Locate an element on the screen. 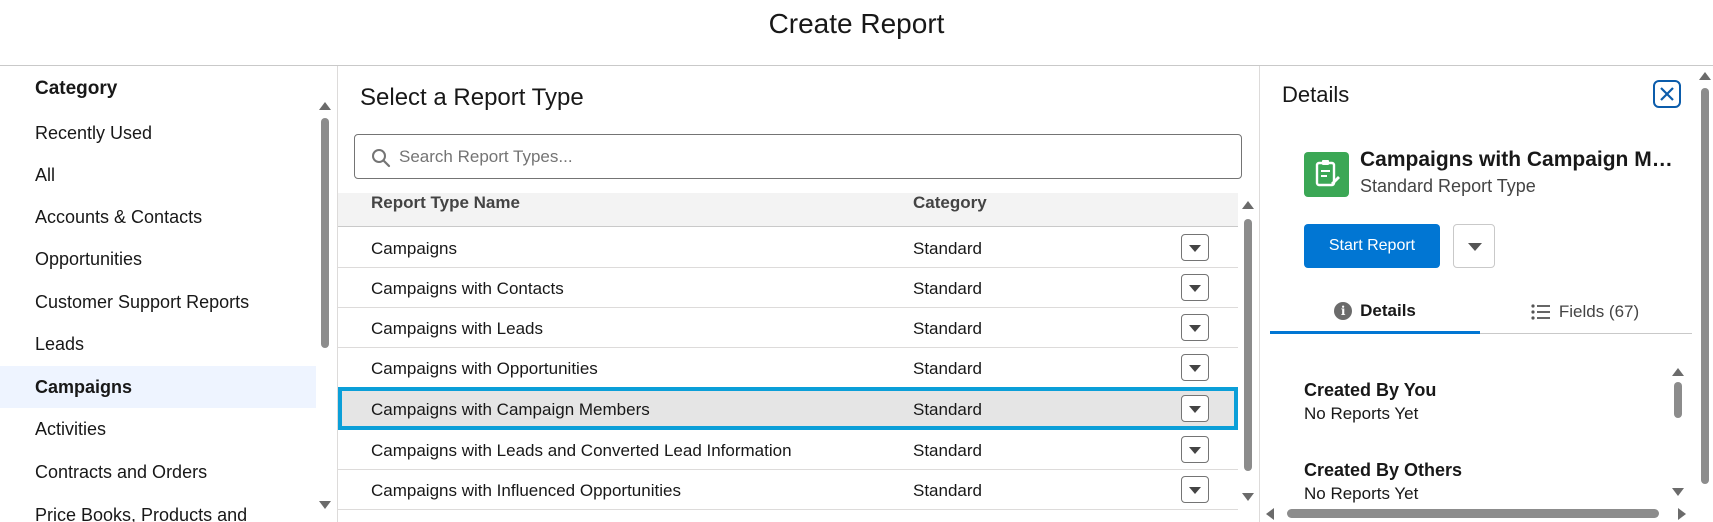 The width and height of the screenshot is (1713, 522). column-header-name: Report Type Name is located at coordinates (445, 203).